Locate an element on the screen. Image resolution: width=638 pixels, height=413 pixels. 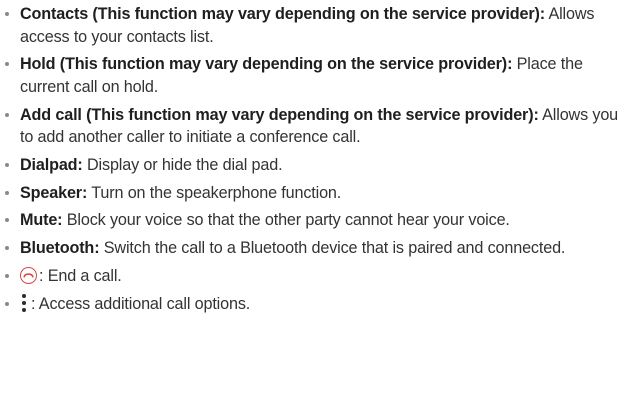
item-description: Display or hide the dial pad. is located at coordinates (182, 164).